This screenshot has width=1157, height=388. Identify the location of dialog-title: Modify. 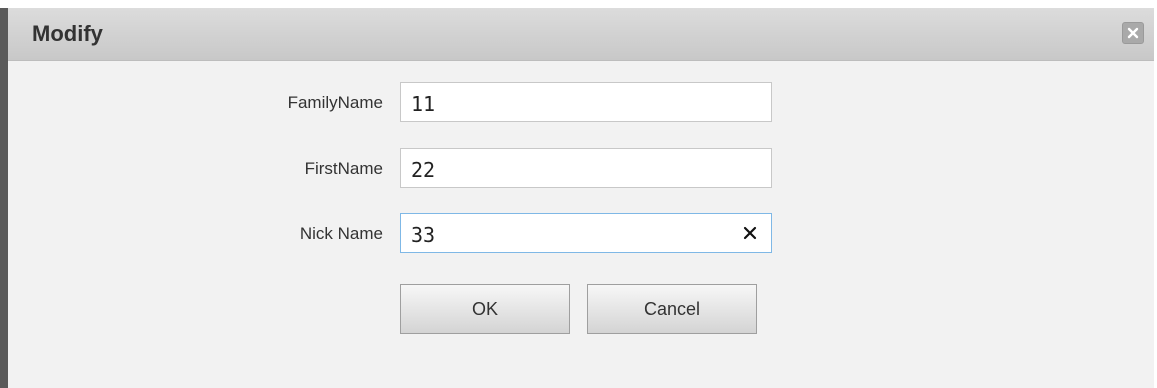
(67, 33).